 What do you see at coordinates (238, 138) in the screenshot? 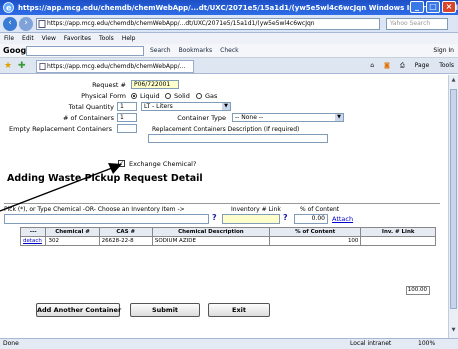
I see `replacement-desc-field` at bounding box center [238, 138].